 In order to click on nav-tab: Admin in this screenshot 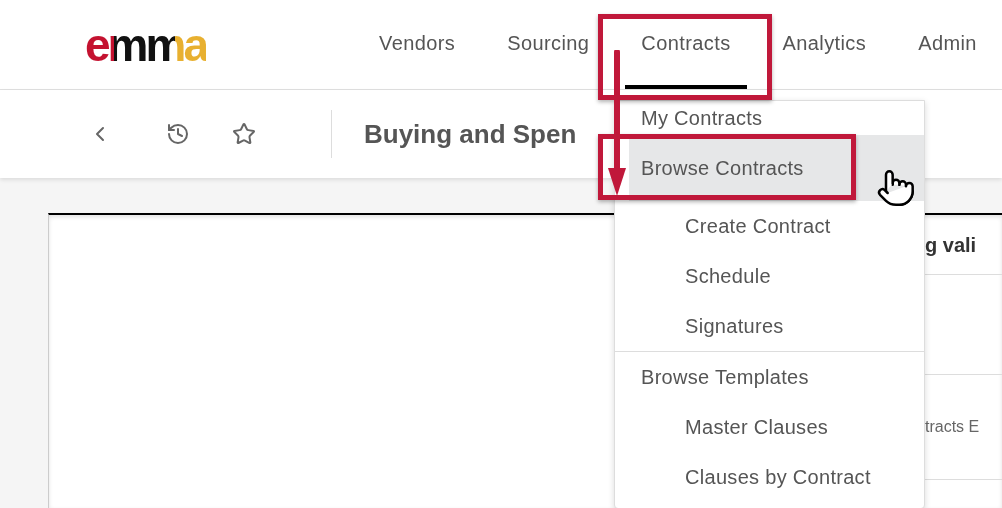, I will do `click(947, 44)`.